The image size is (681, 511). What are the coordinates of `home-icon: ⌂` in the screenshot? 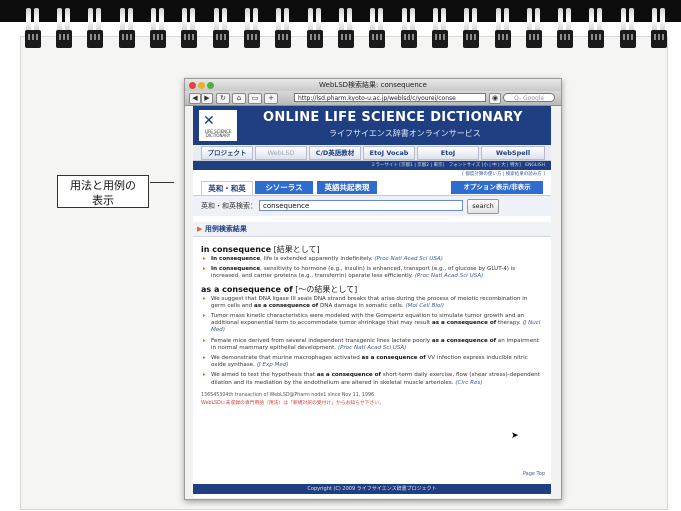 It's located at (239, 98).